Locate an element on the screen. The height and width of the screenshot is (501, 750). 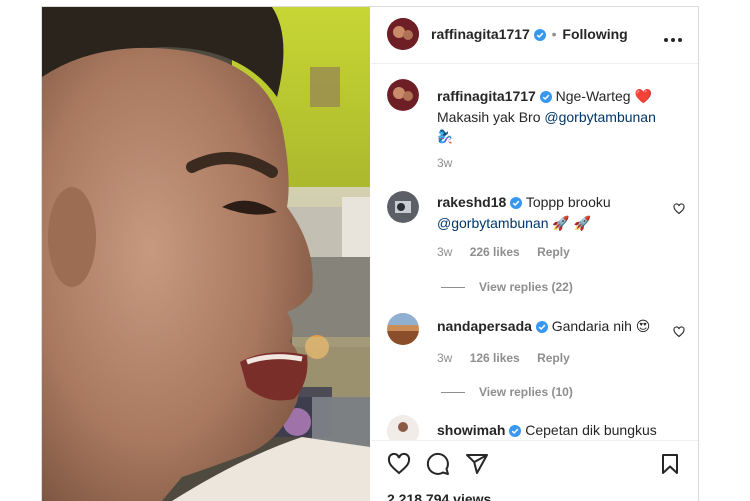
share-icon is located at coordinates (477, 466).